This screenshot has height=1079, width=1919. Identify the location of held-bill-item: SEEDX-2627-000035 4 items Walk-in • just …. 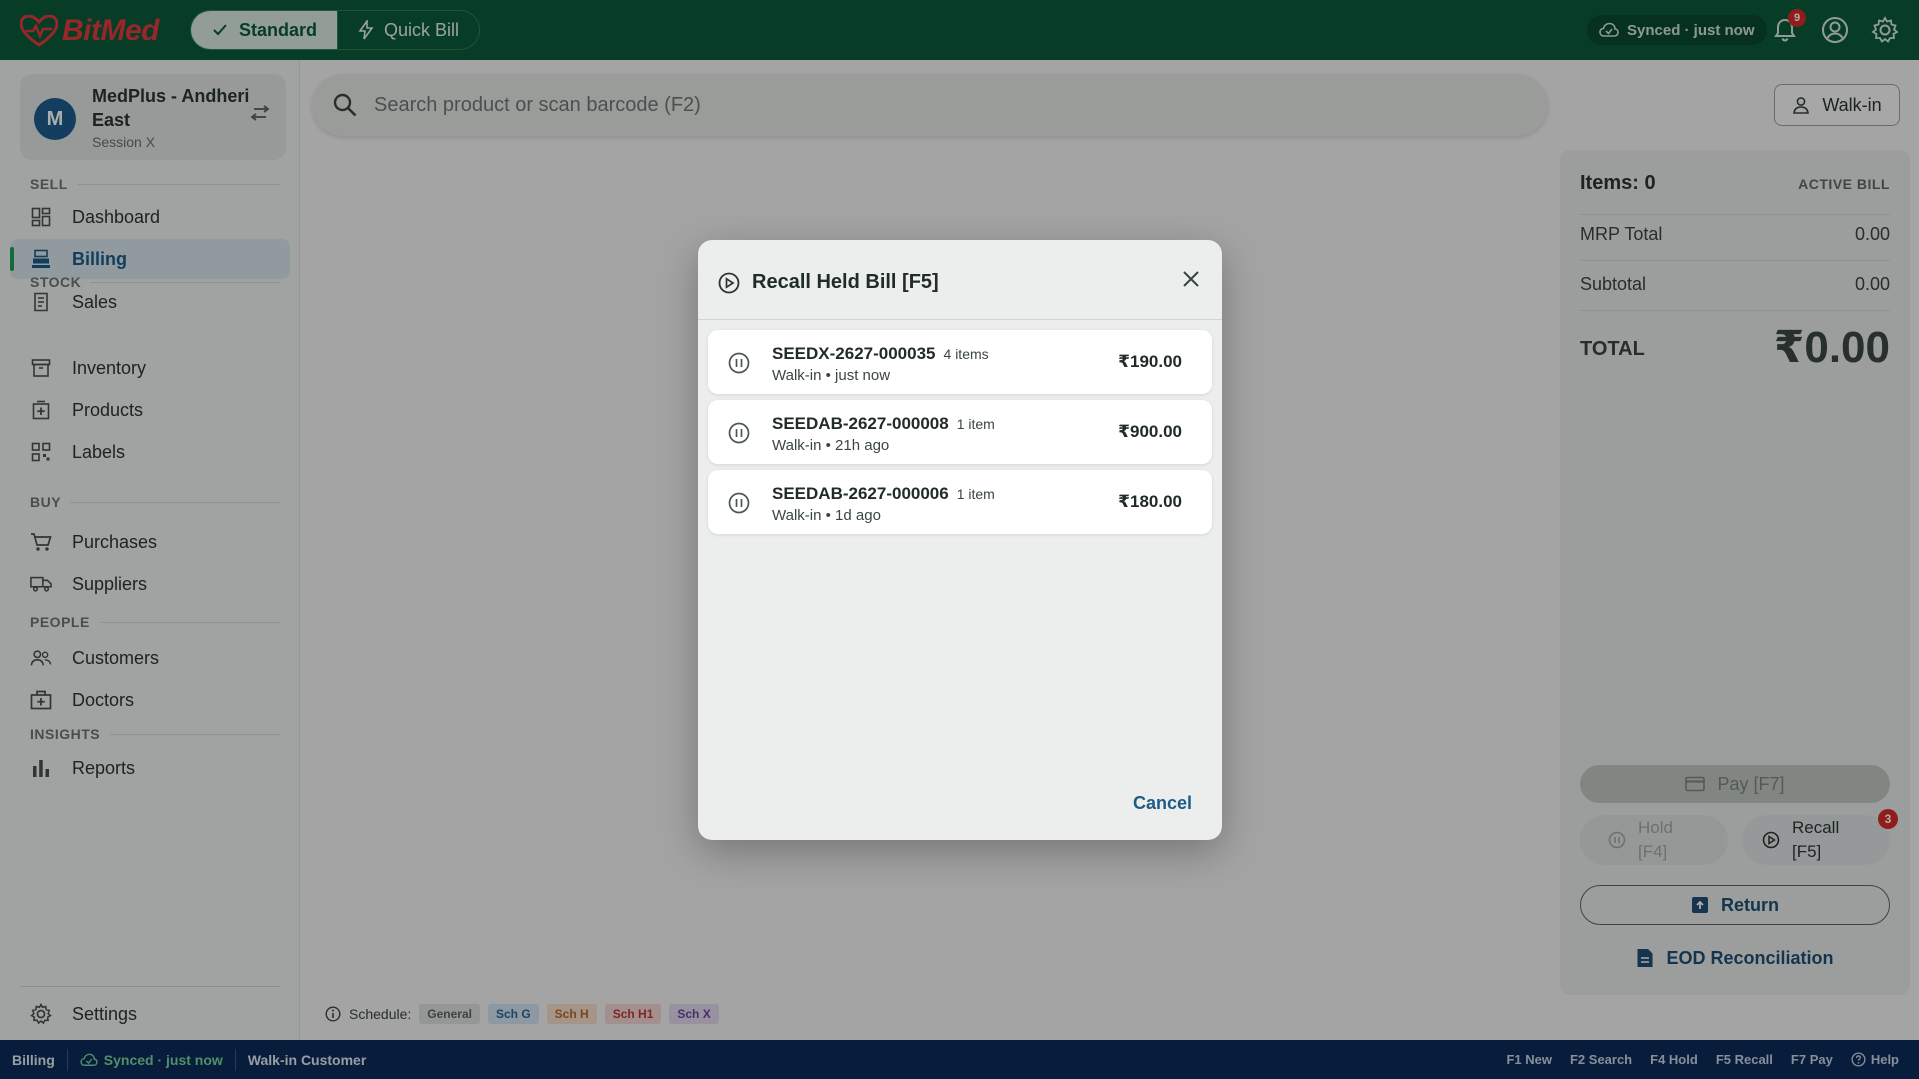
(960, 362).